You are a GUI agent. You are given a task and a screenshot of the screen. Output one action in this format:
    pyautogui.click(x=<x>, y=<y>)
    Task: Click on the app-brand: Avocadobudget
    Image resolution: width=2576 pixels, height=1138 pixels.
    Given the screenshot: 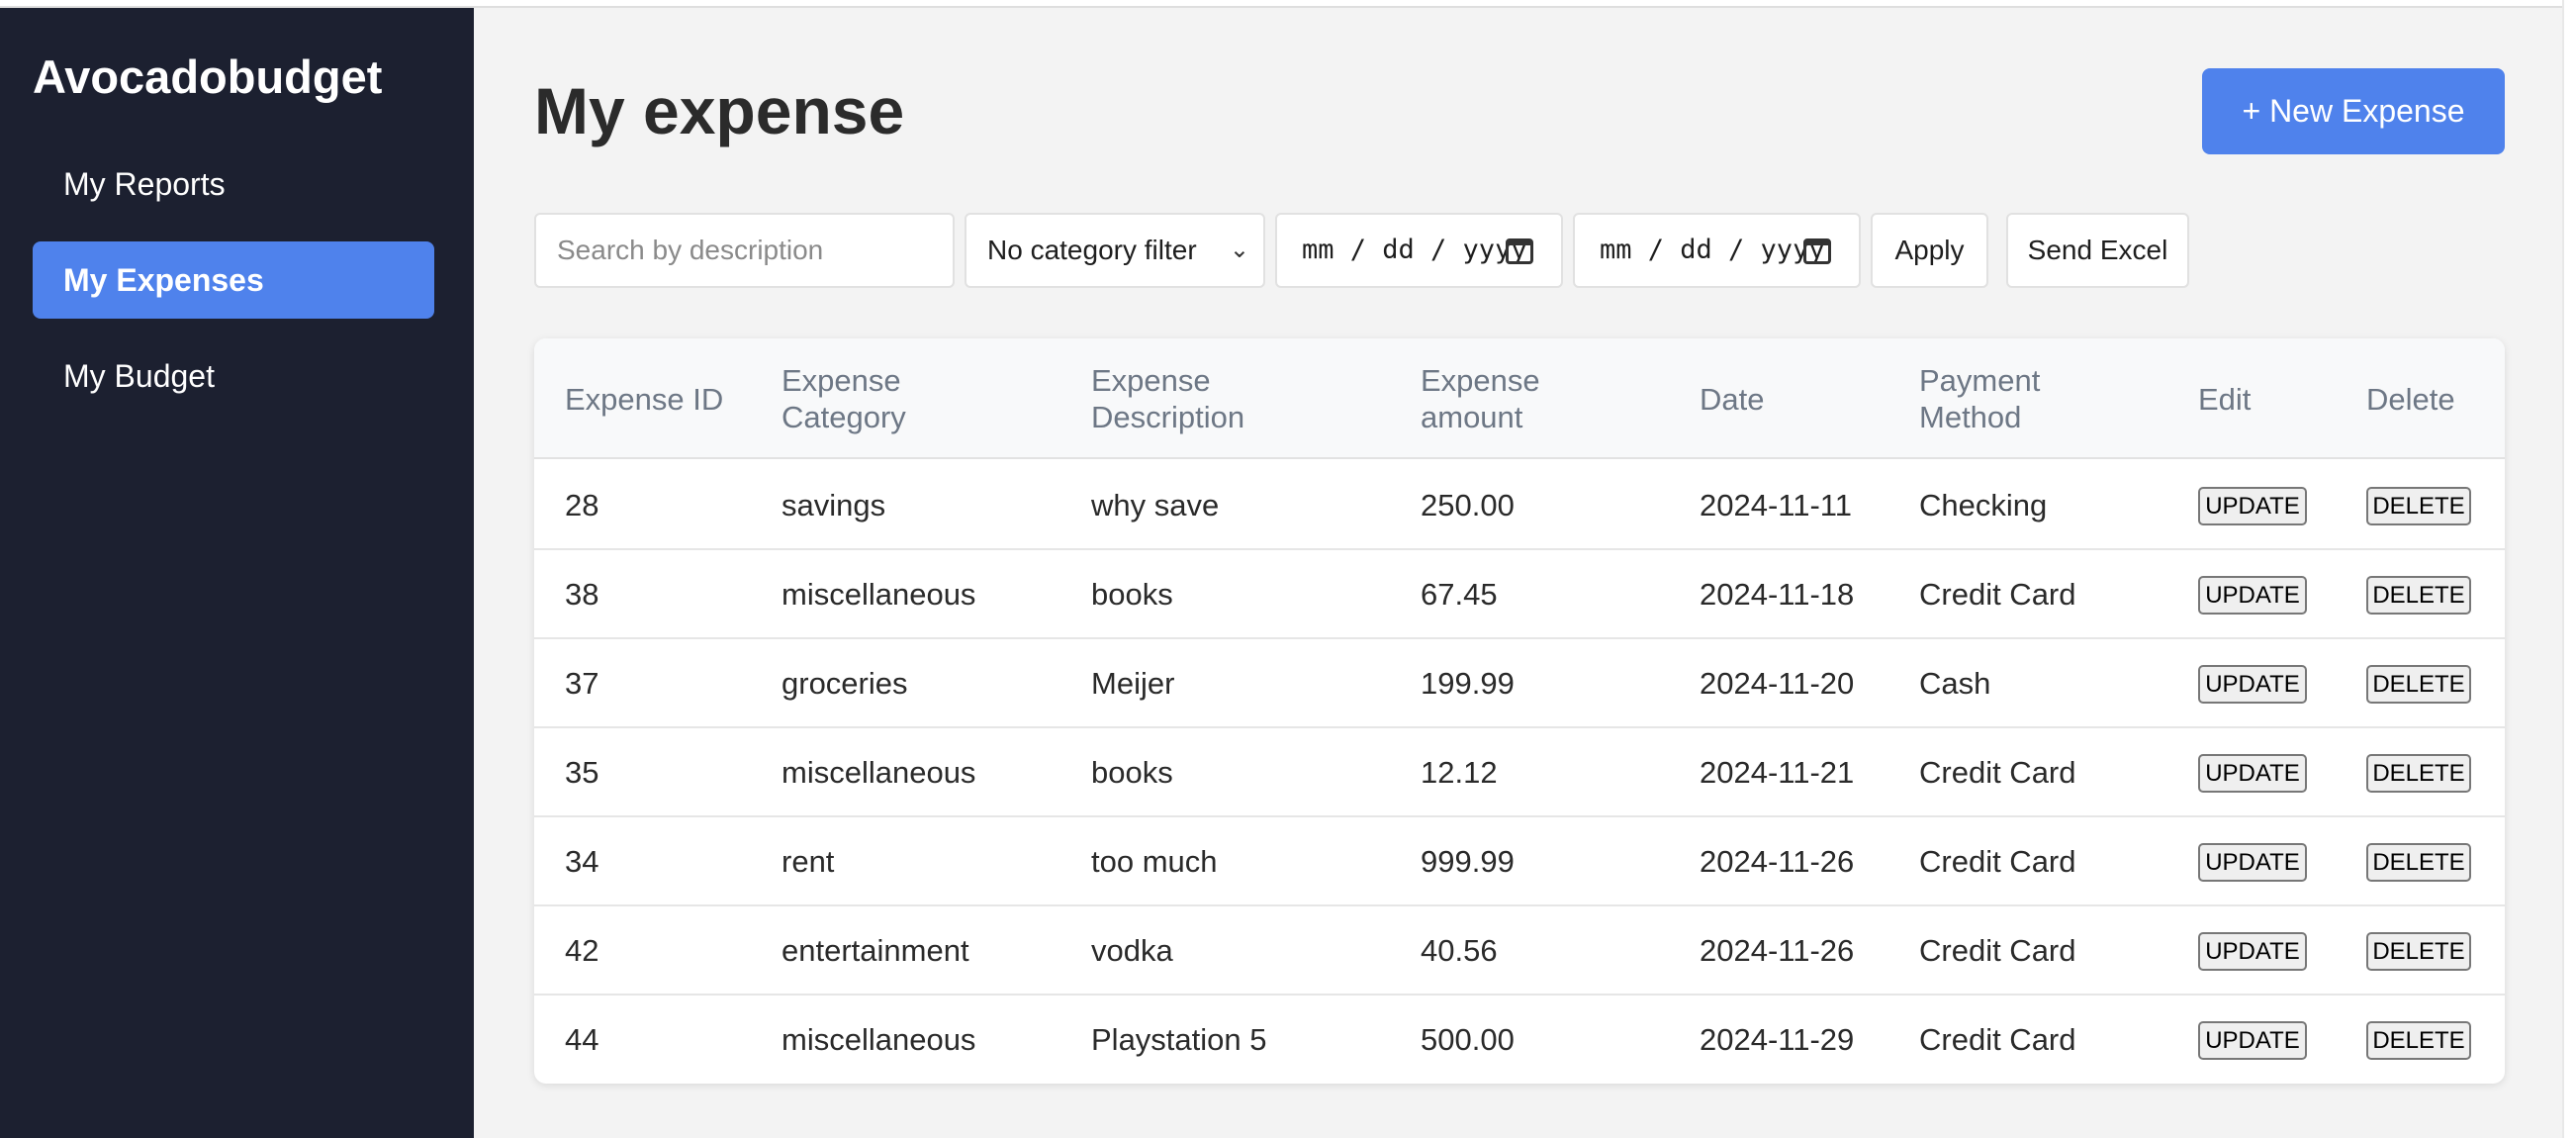 What is the action you would take?
    pyautogui.click(x=208, y=76)
    